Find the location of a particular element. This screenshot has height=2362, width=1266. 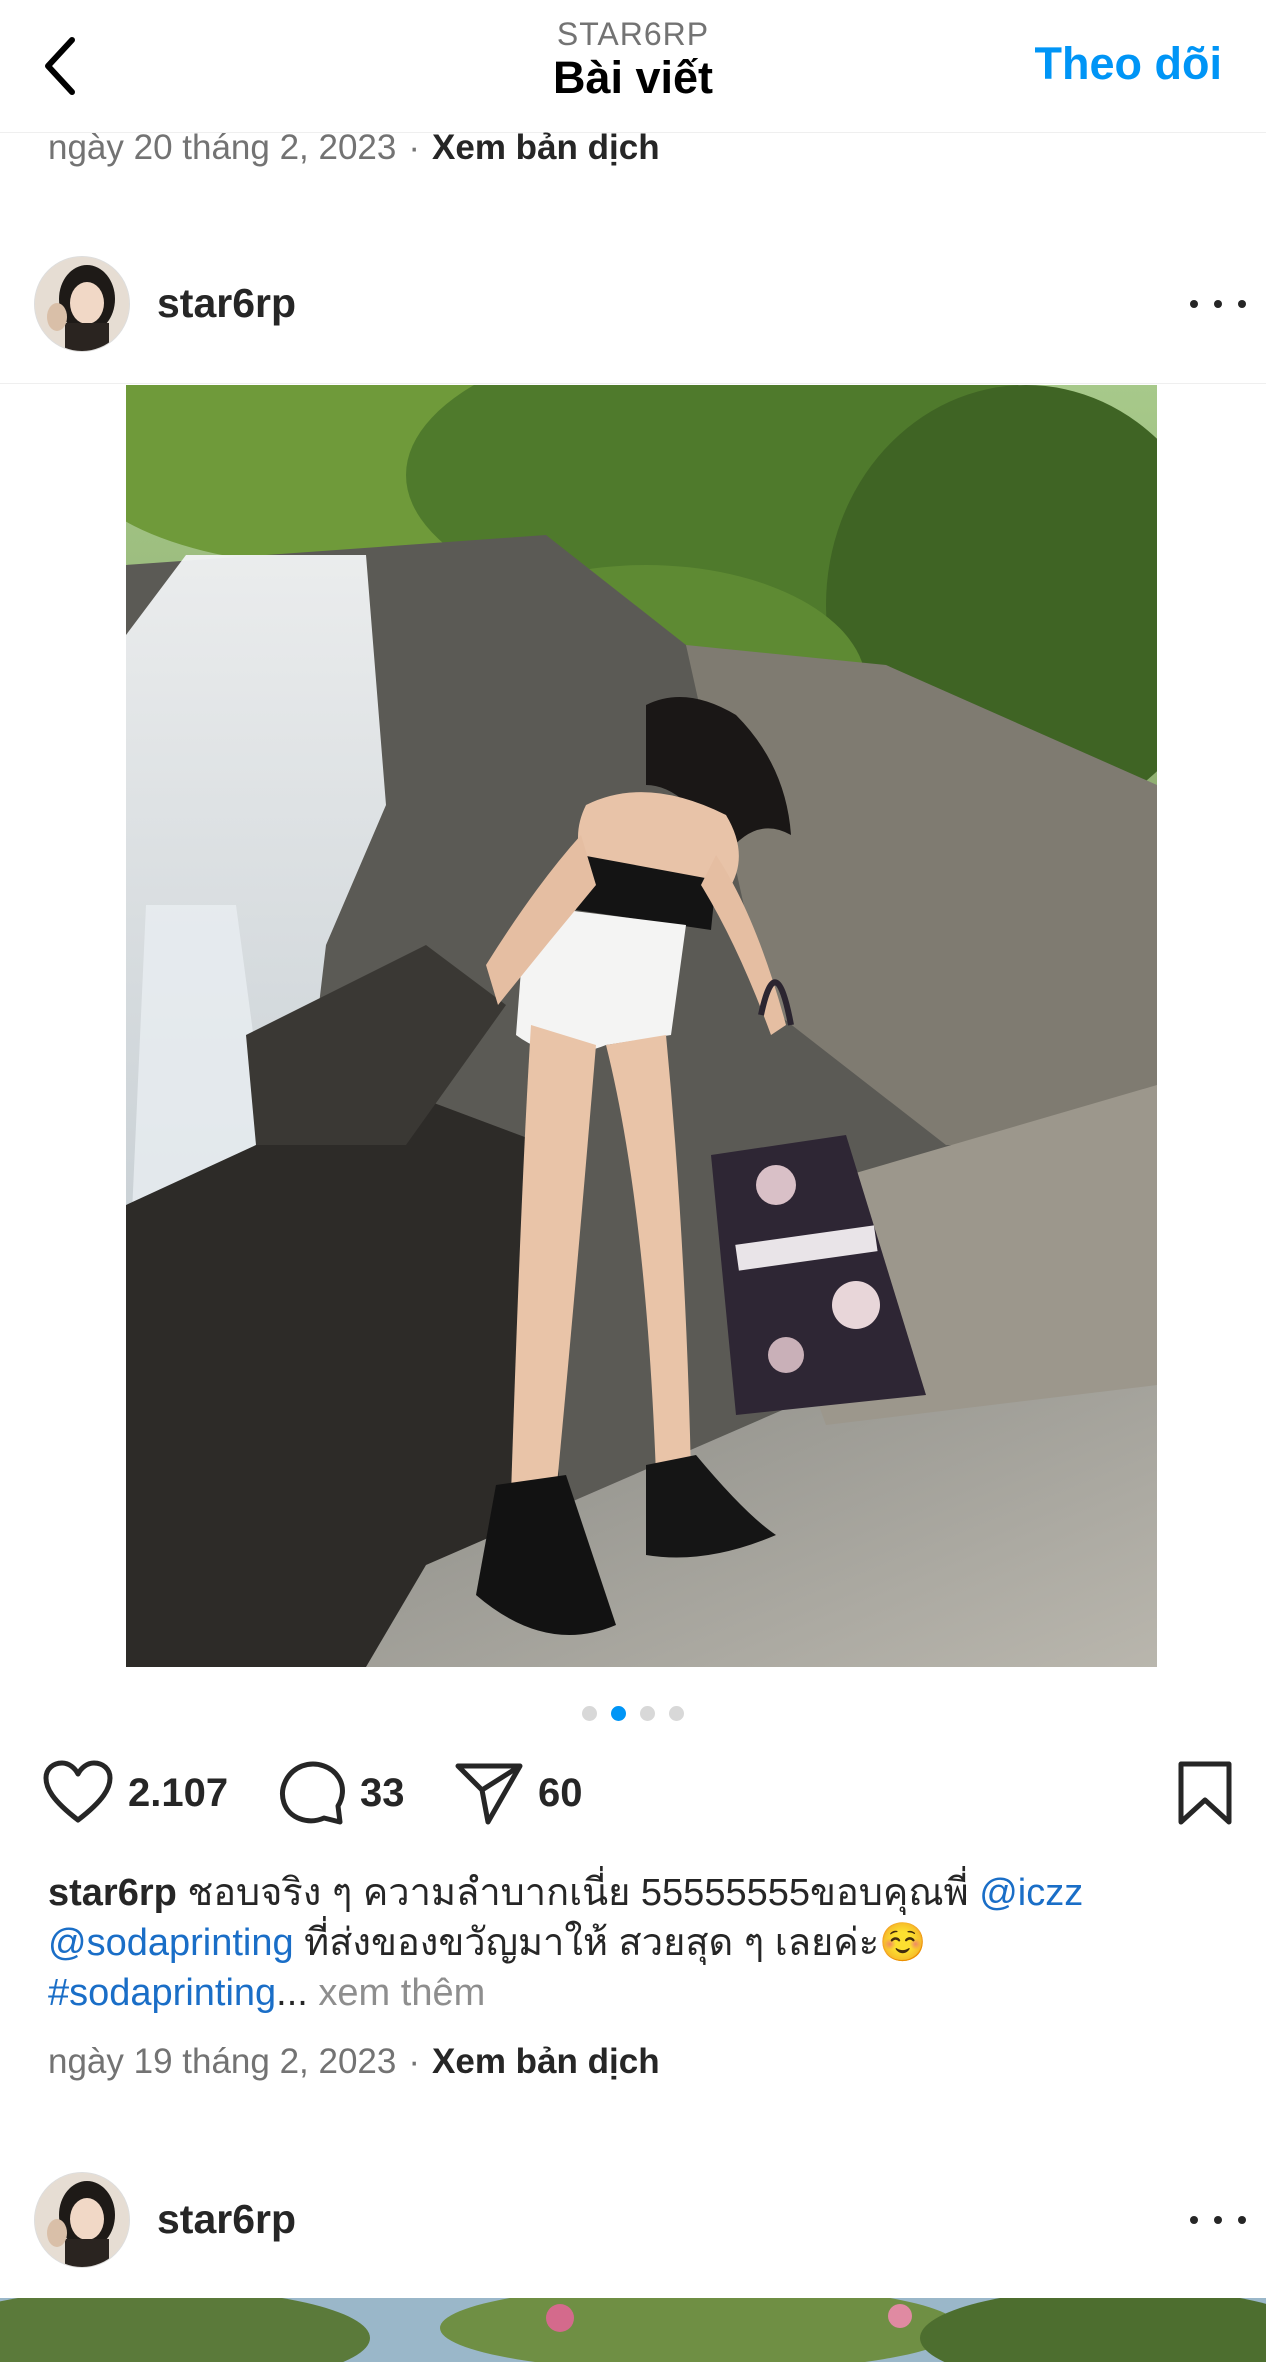

share-count: 60 is located at coordinates (560, 1792).